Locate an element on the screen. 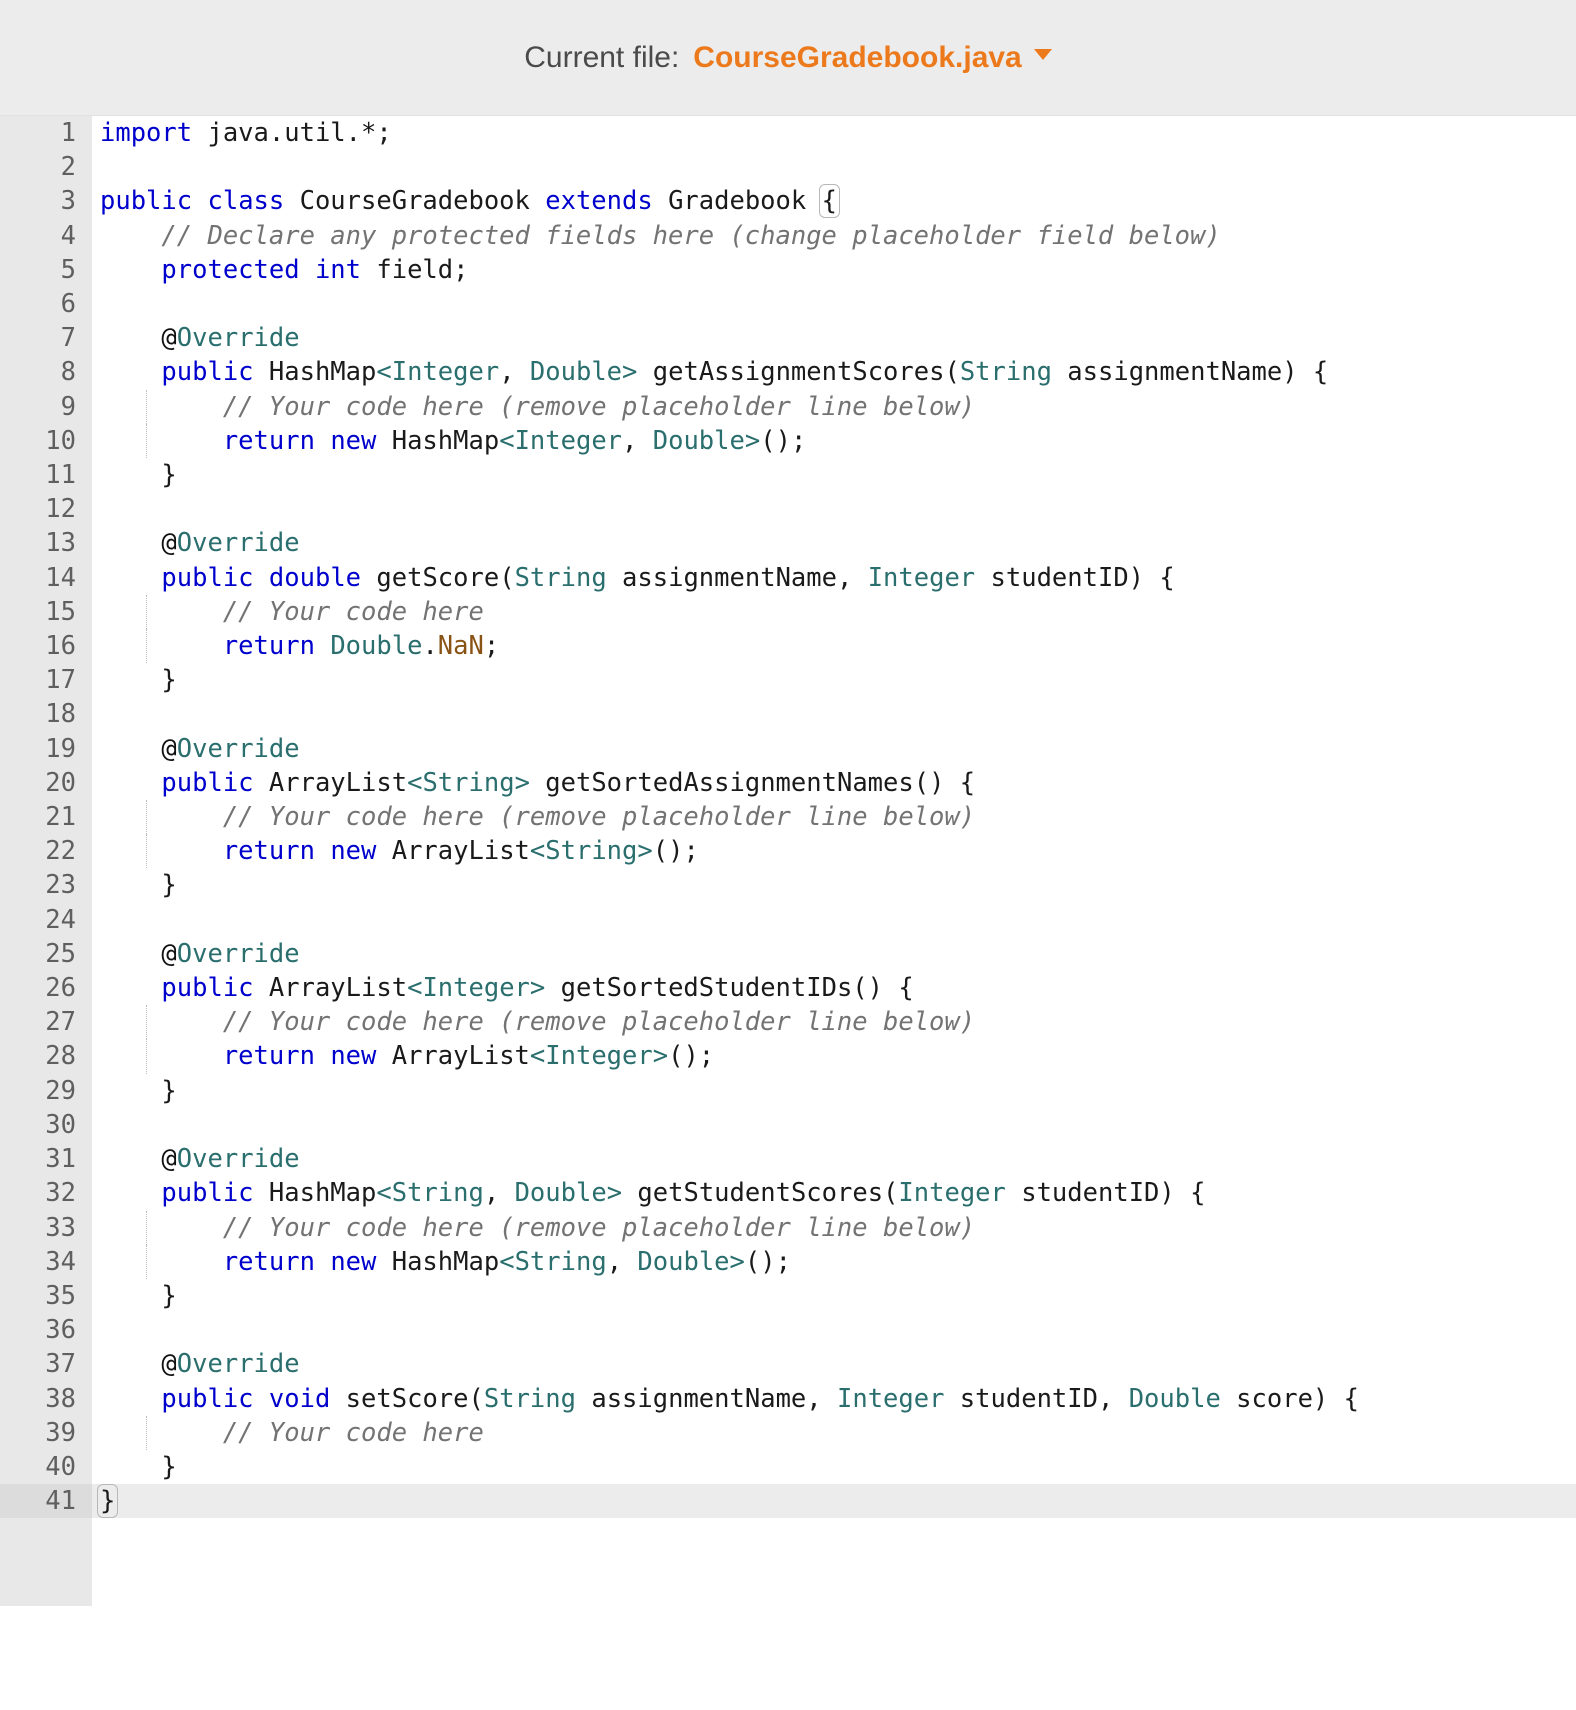  code-token: Integer is located at coordinates (445, 372).